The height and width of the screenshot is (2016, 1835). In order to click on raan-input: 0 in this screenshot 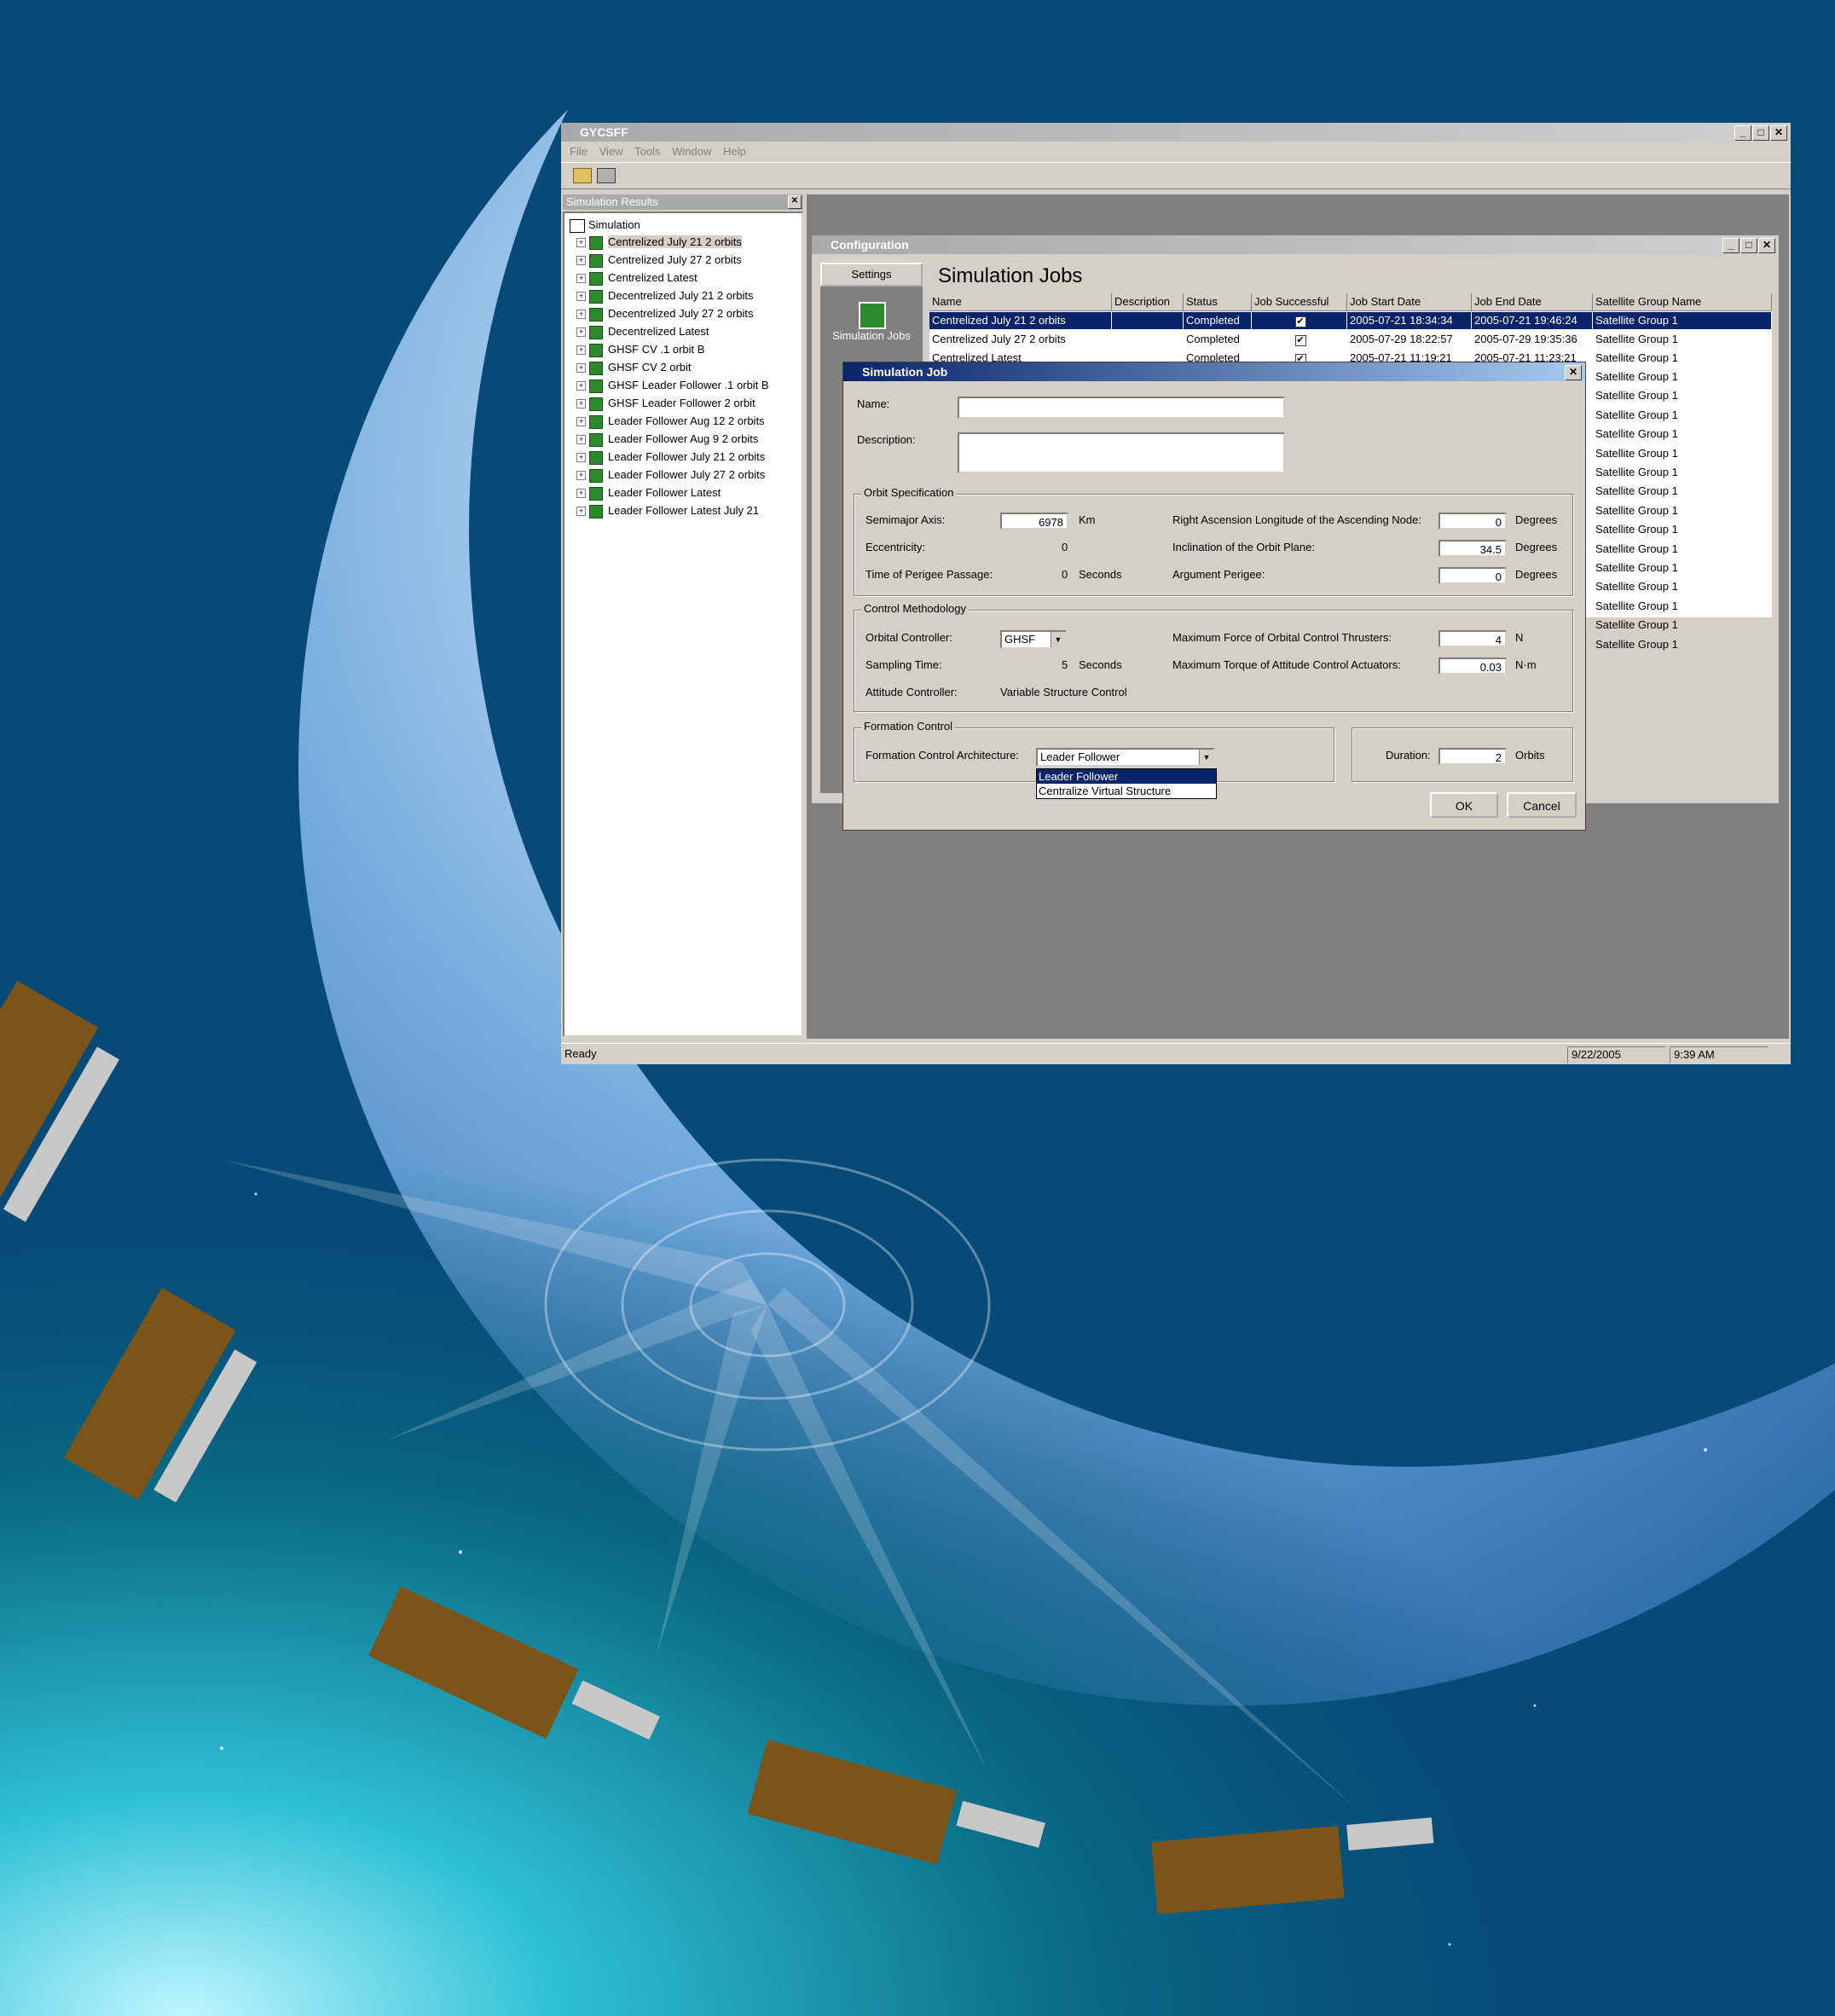, I will do `click(1472, 521)`.